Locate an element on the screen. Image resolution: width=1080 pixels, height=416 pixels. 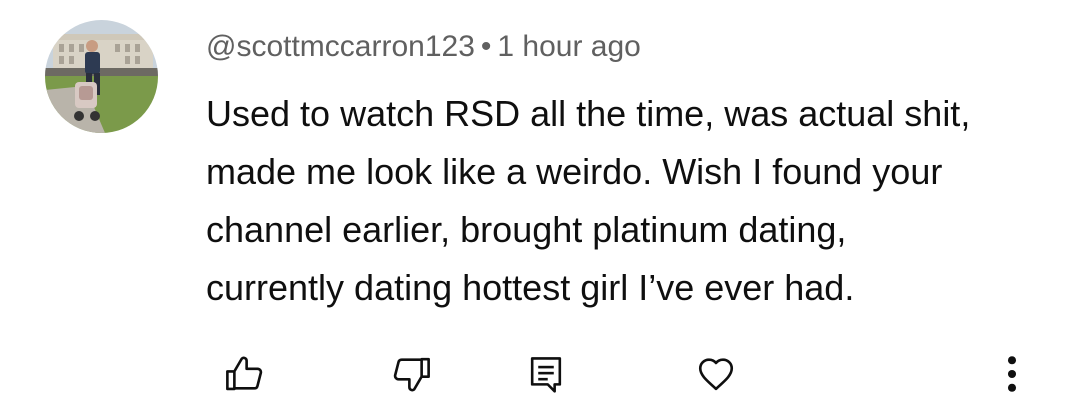
comment-meta: @scottmccarron123 • 1 hour ago is located at coordinates (423, 47).